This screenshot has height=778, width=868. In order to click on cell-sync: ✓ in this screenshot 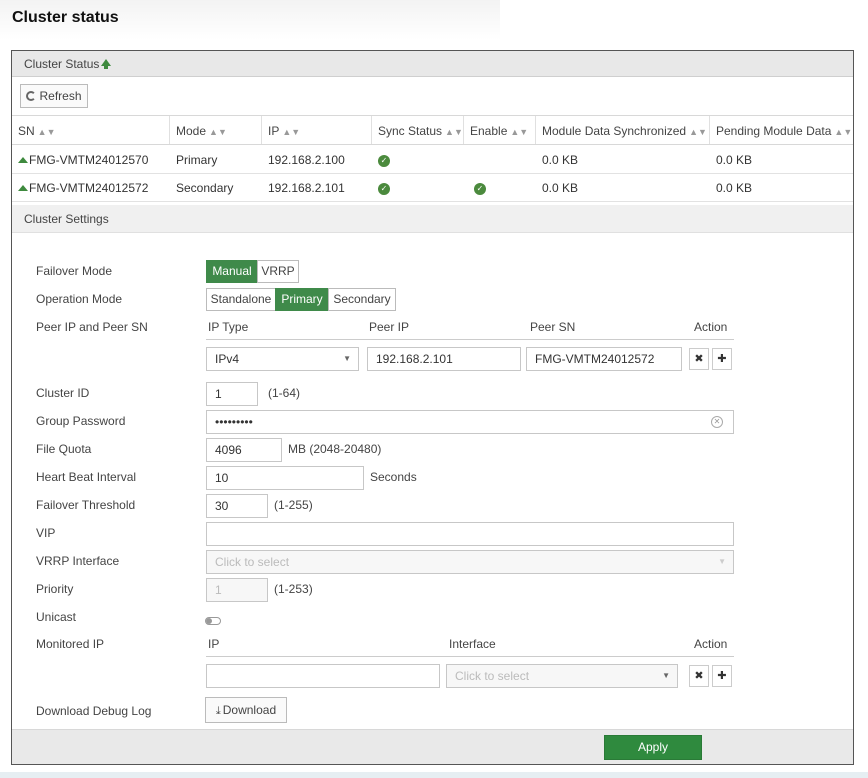, I will do `click(381, 187)`.